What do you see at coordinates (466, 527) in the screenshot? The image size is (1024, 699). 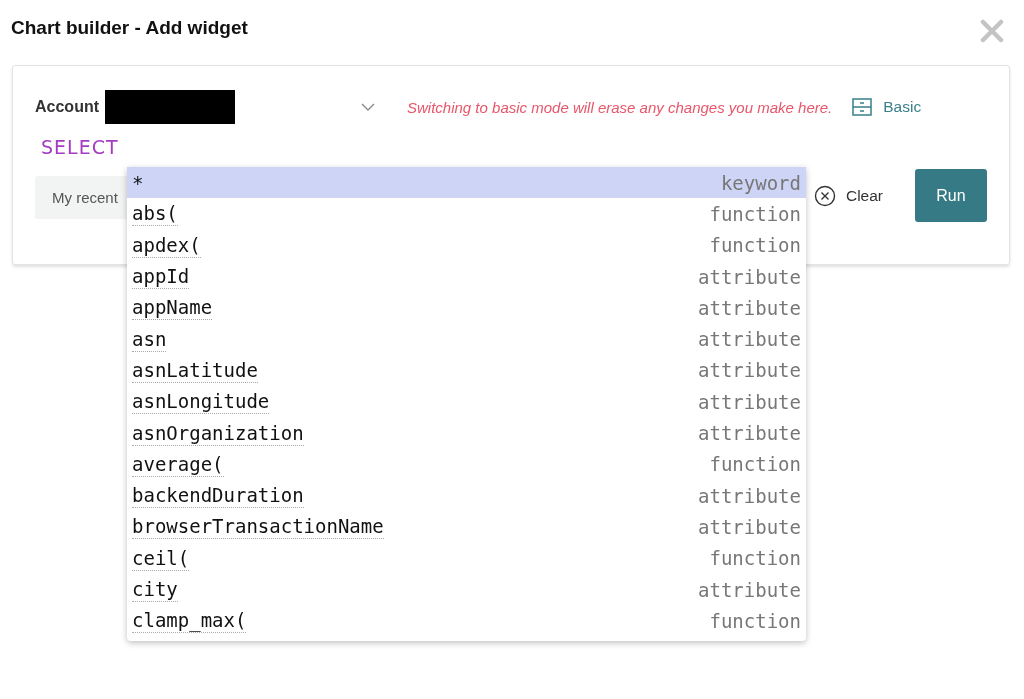 I see `suggestion-item: browserTransactionName attribute` at bounding box center [466, 527].